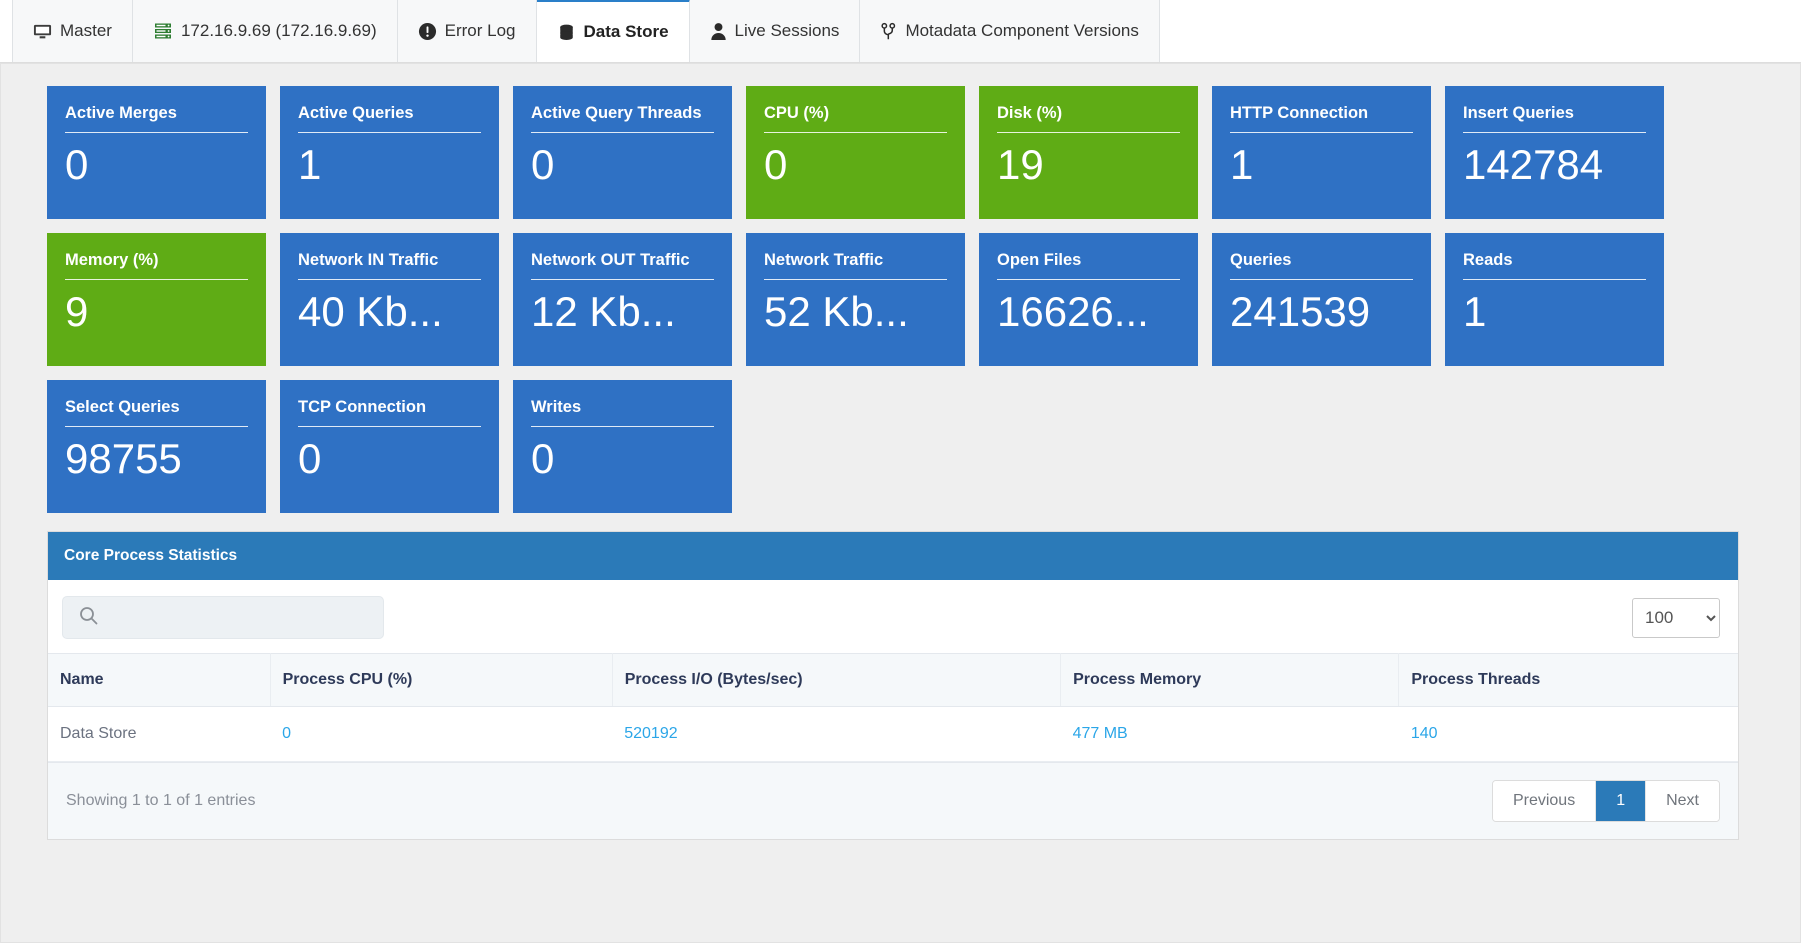 The height and width of the screenshot is (943, 1801). What do you see at coordinates (855, 118) in the screenshot?
I see `metric-card-title: CPU (%)` at bounding box center [855, 118].